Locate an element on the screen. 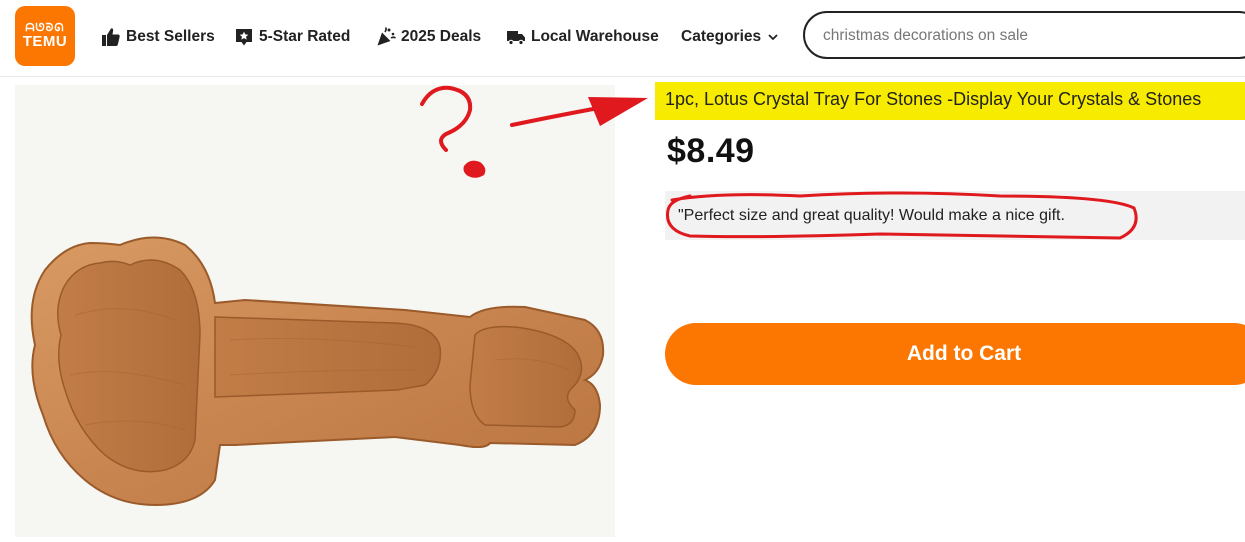 The width and height of the screenshot is (1245, 542). temu-logo: ᗩᘎᘐᘏ TEMU is located at coordinates (45, 36).